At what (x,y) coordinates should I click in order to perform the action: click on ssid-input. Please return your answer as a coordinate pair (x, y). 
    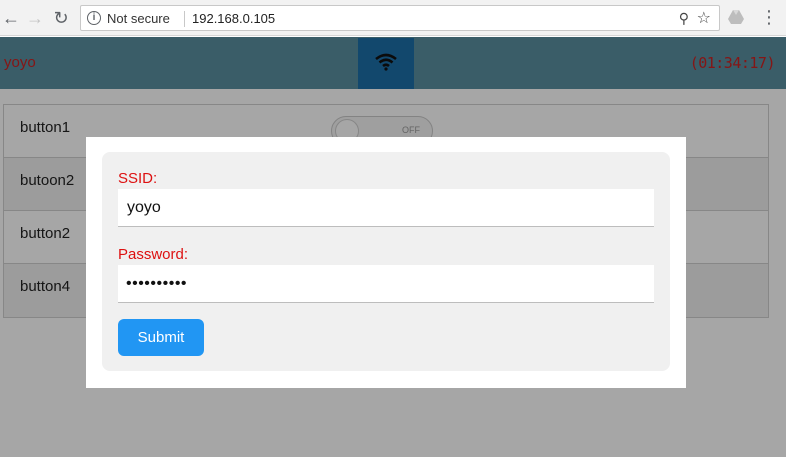
    Looking at the image, I should click on (386, 208).